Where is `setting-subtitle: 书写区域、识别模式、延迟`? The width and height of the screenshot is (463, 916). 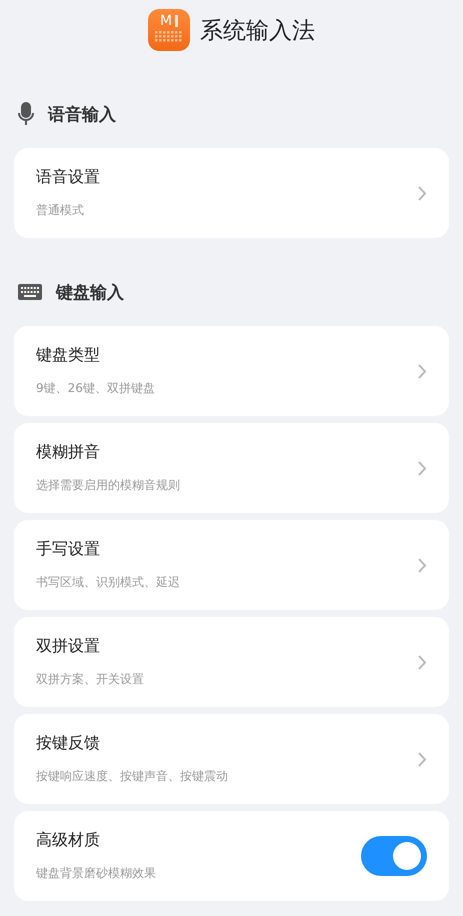 setting-subtitle: 书写区域、识别模式、延迟 is located at coordinates (108, 582).